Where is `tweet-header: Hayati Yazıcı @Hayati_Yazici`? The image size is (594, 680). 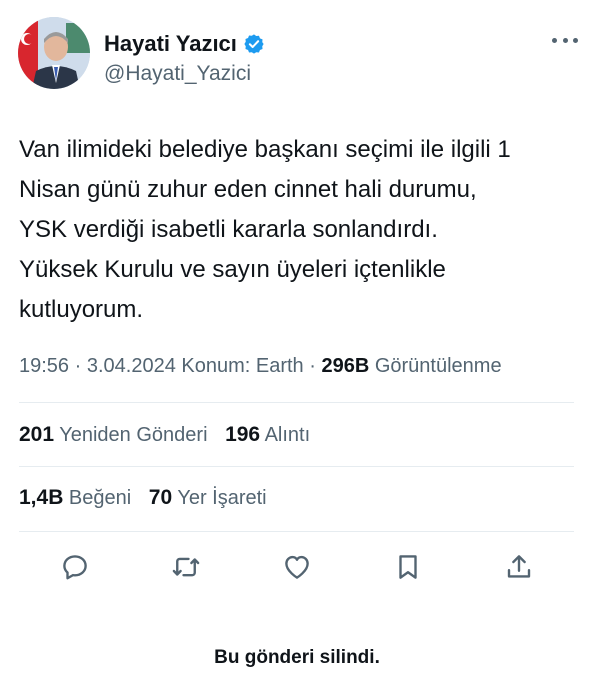 tweet-header: Hayati Yazıcı @Hayati_Yazici is located at coordinates (298, 57).